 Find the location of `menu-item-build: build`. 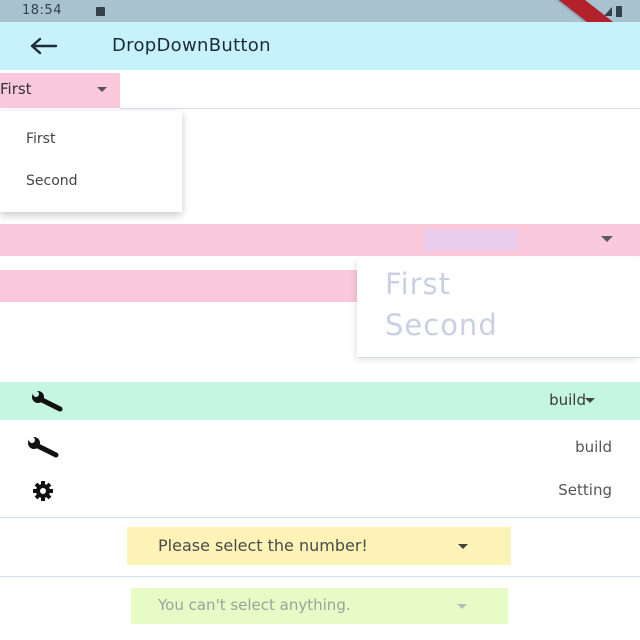

menu-item-build: build is located at coordinates (593, 447).